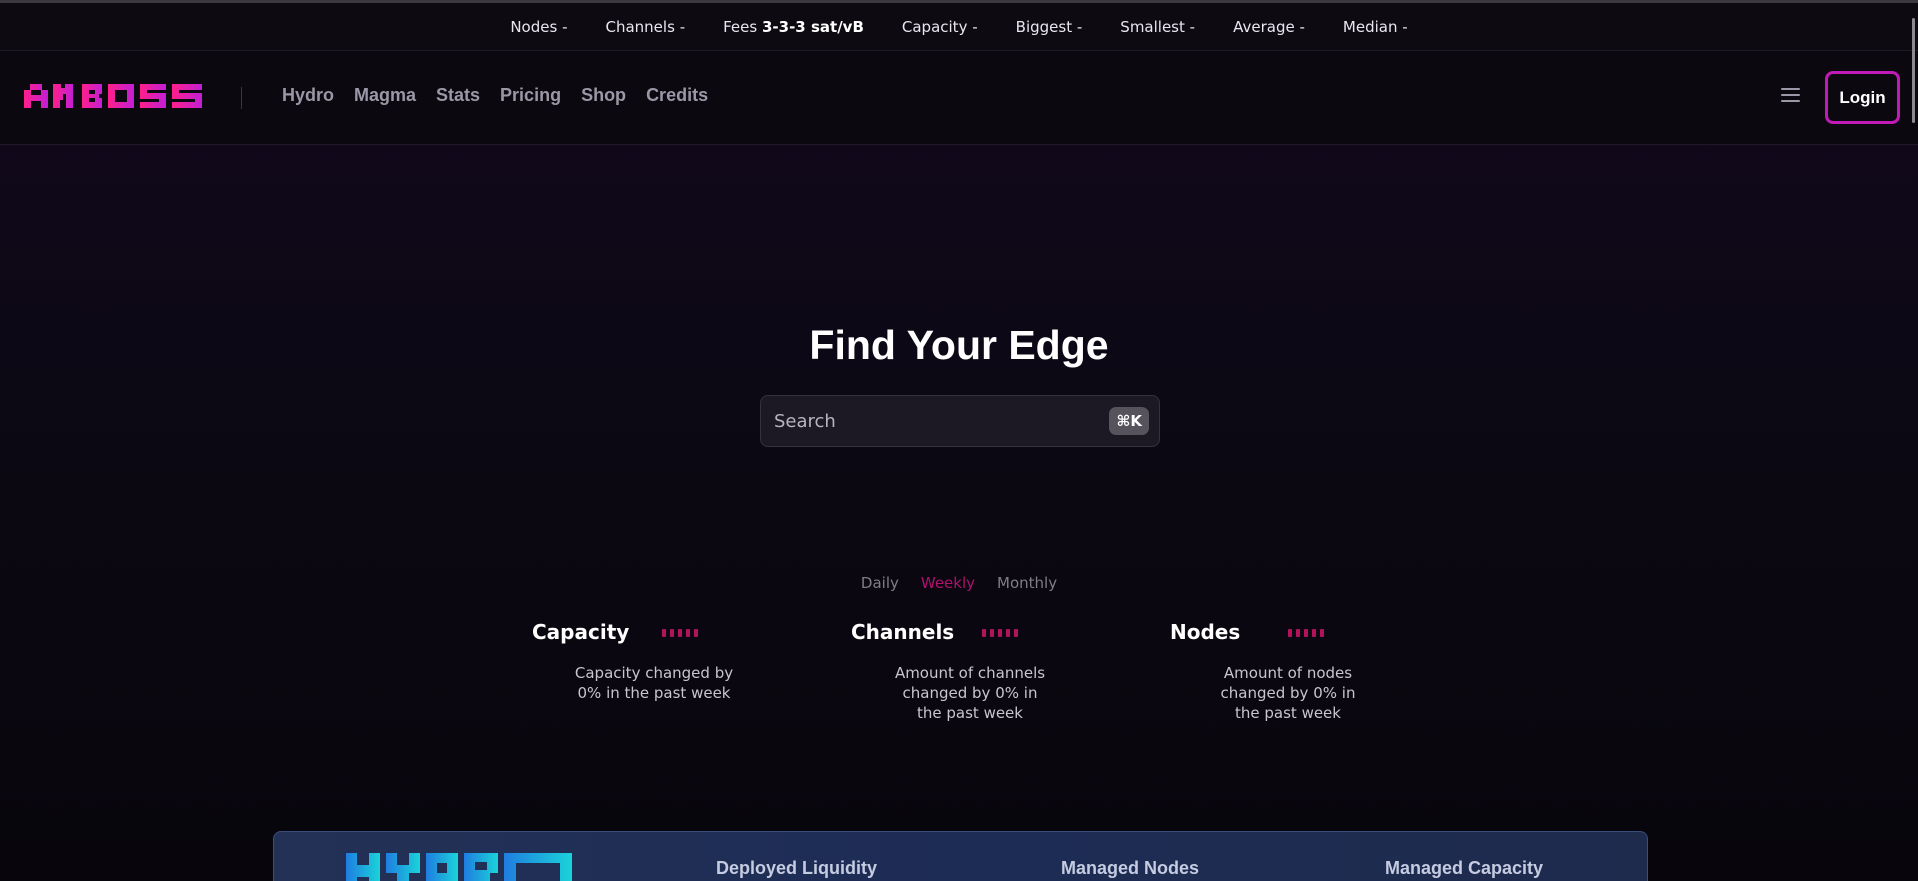 This screenshot has height=881, width=1918. I want to click on tab-monthly: Monthly, so click(1027, 583).